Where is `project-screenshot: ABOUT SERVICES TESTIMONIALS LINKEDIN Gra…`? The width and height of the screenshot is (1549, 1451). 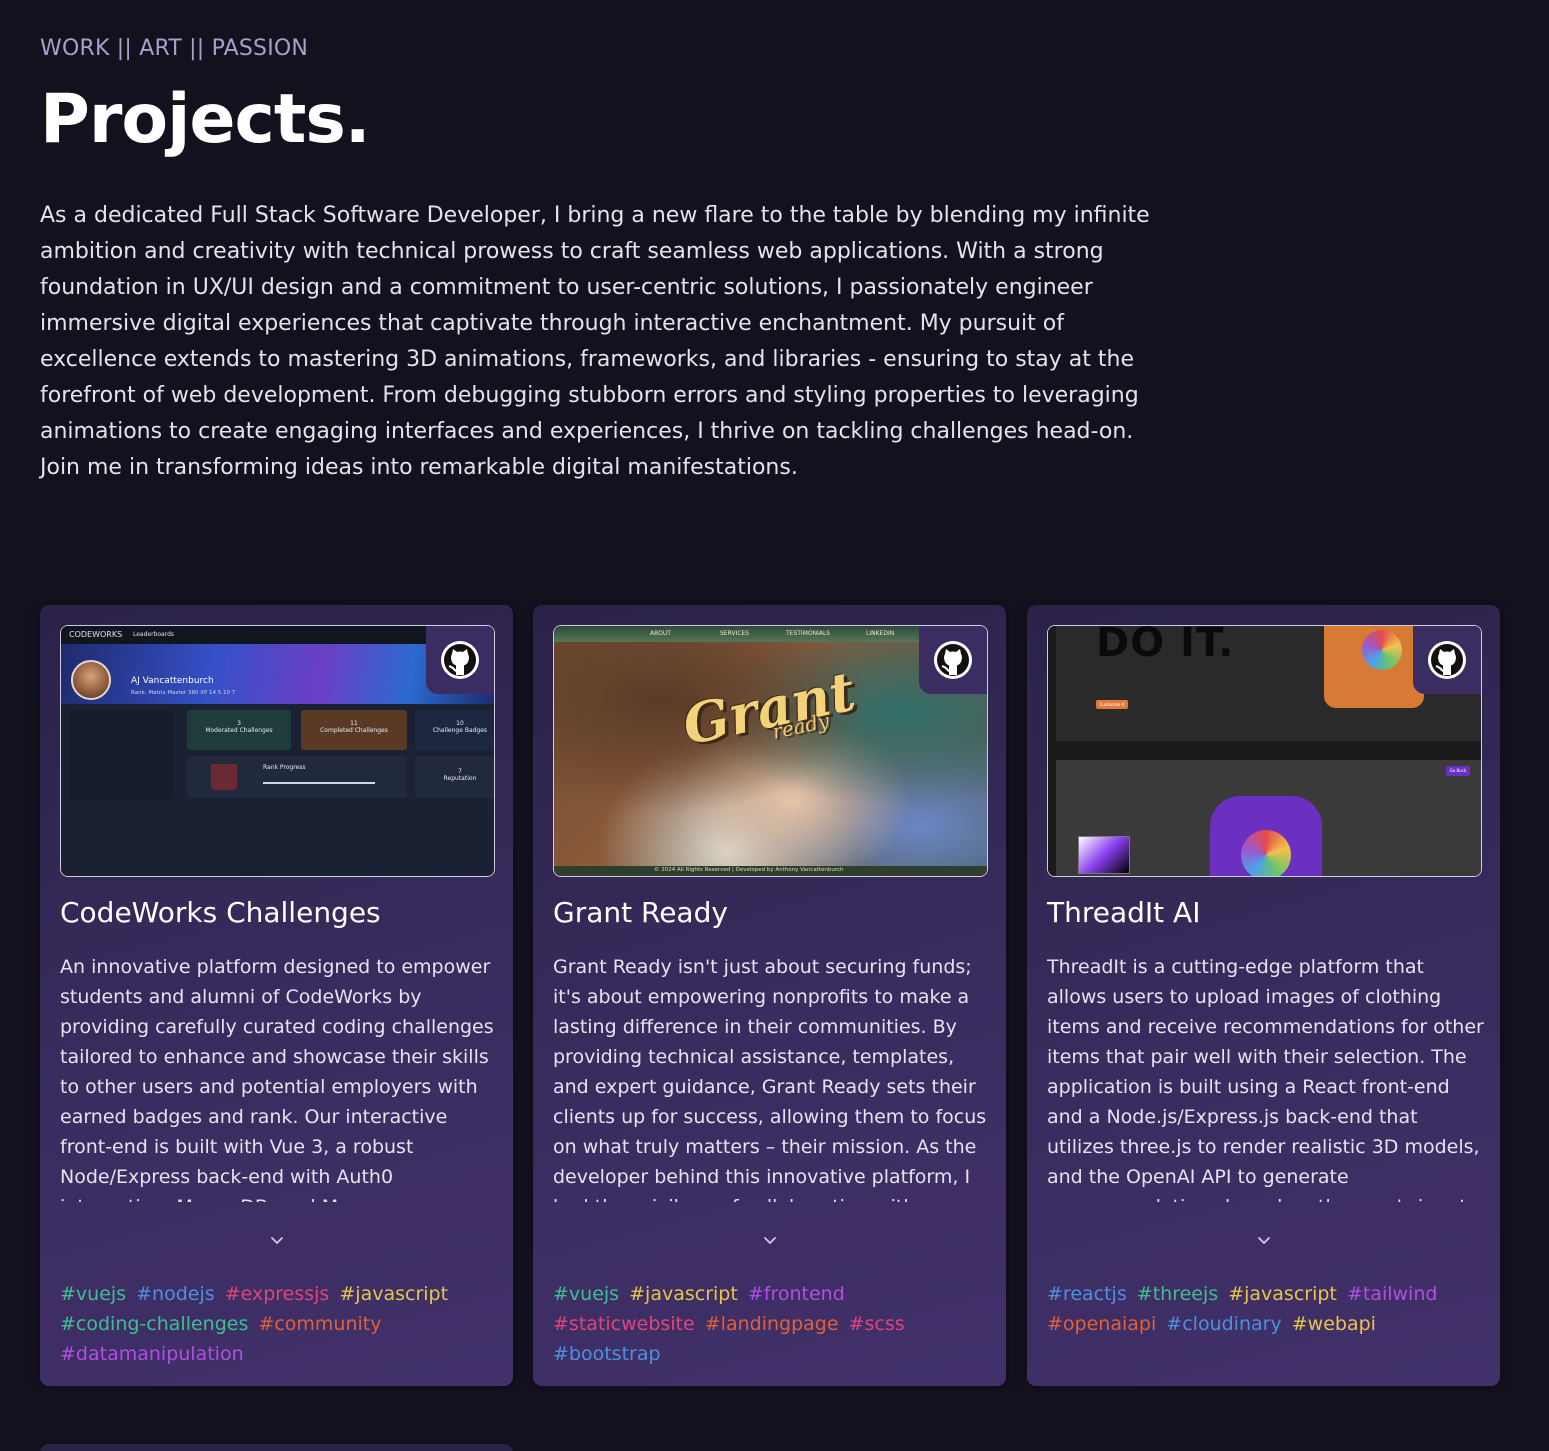 project-screenshot: ABOUT SERVICES TESTIMONIALS LINKEDIN Gra… is located at coordinates (770, 751).